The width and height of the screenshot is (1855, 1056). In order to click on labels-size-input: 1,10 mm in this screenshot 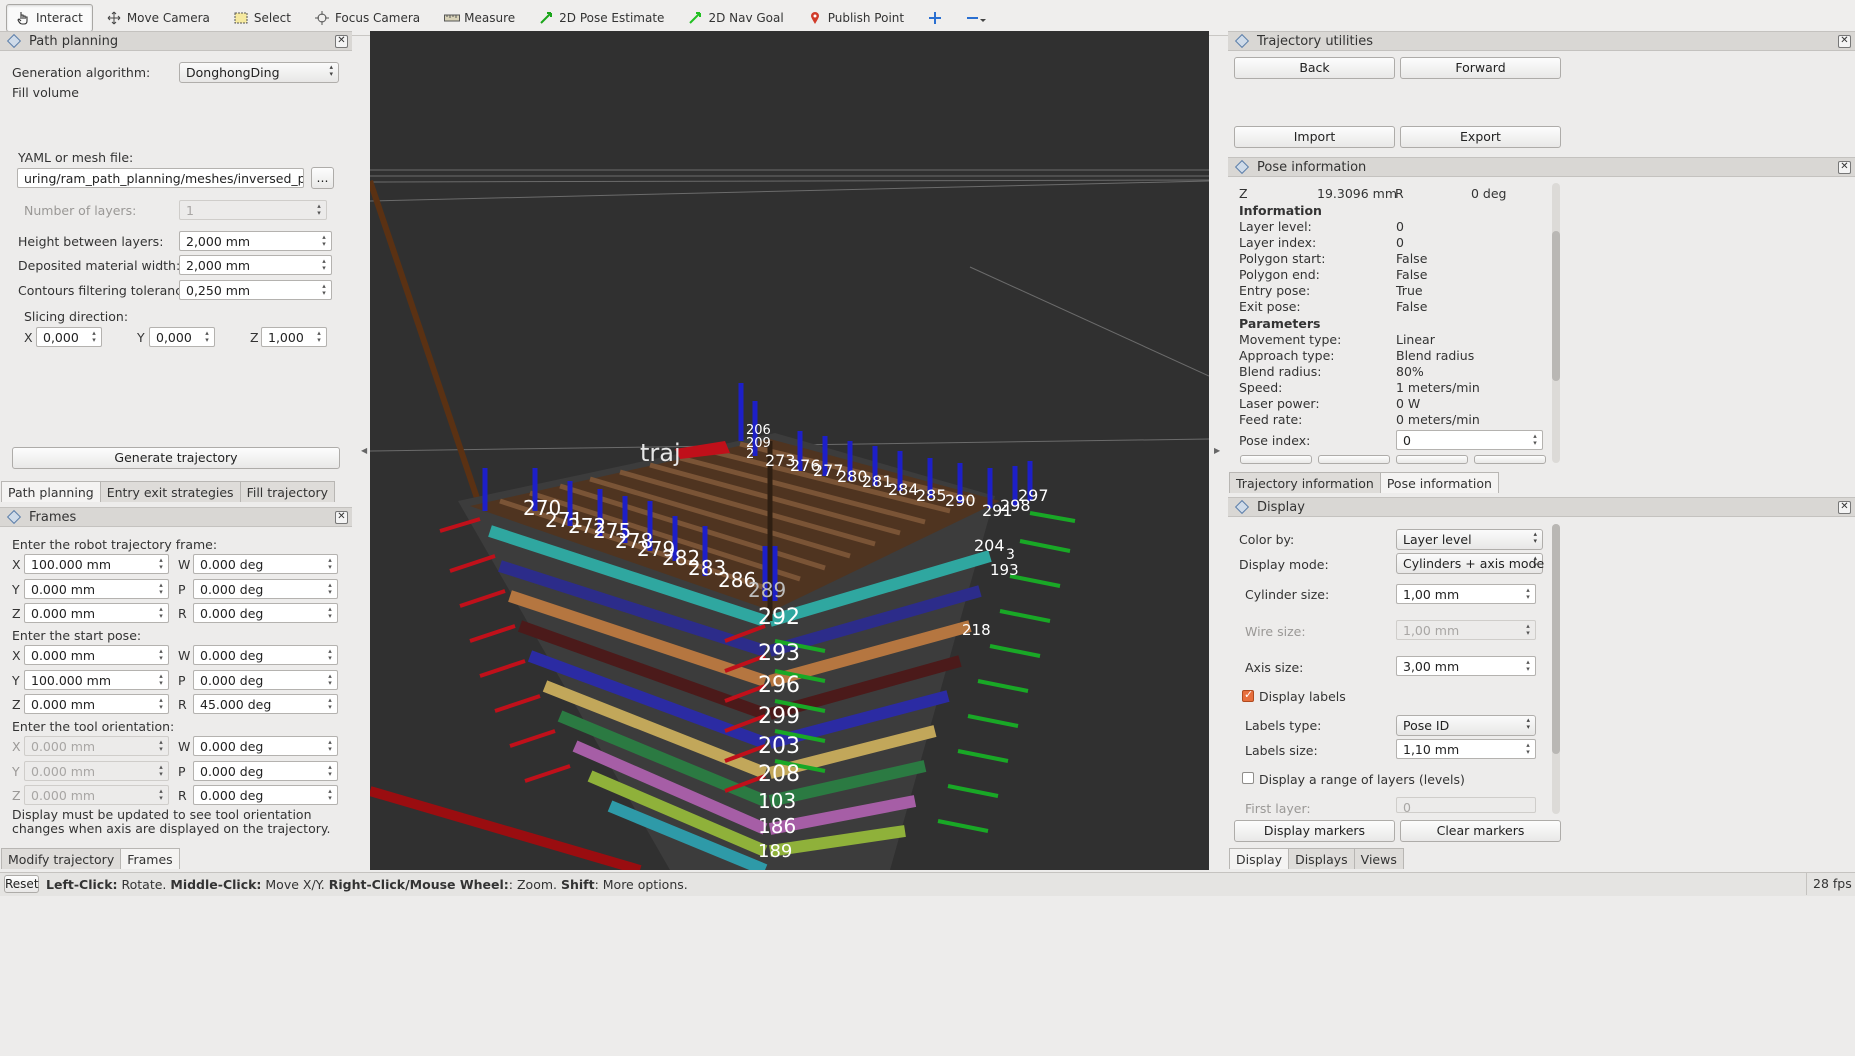, I will do `click(1466, 749)`.